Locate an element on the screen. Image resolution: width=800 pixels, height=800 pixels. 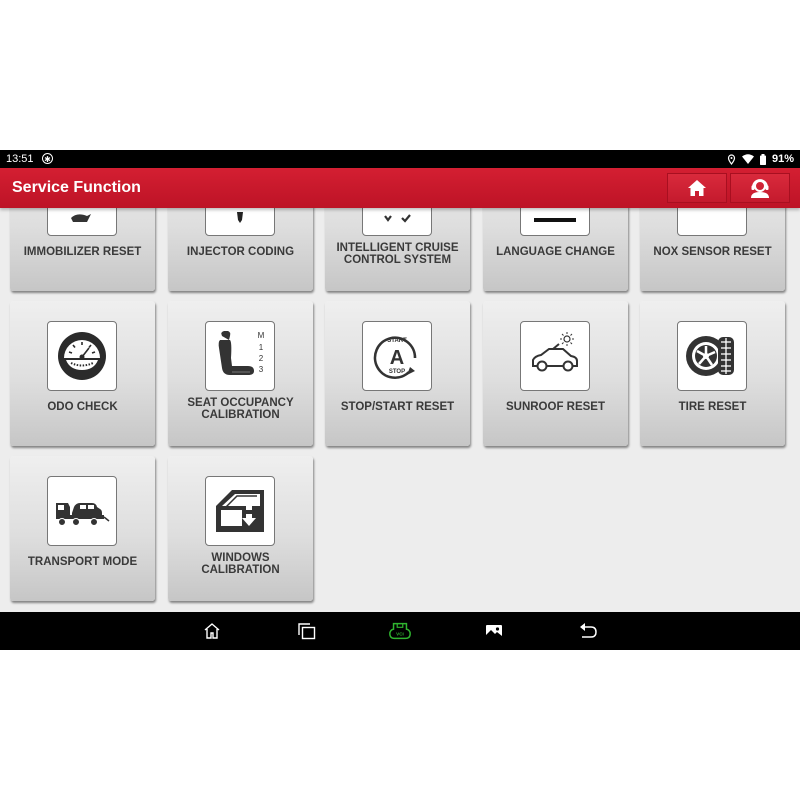
nav-recents-button is located at coordinates (307, 631).